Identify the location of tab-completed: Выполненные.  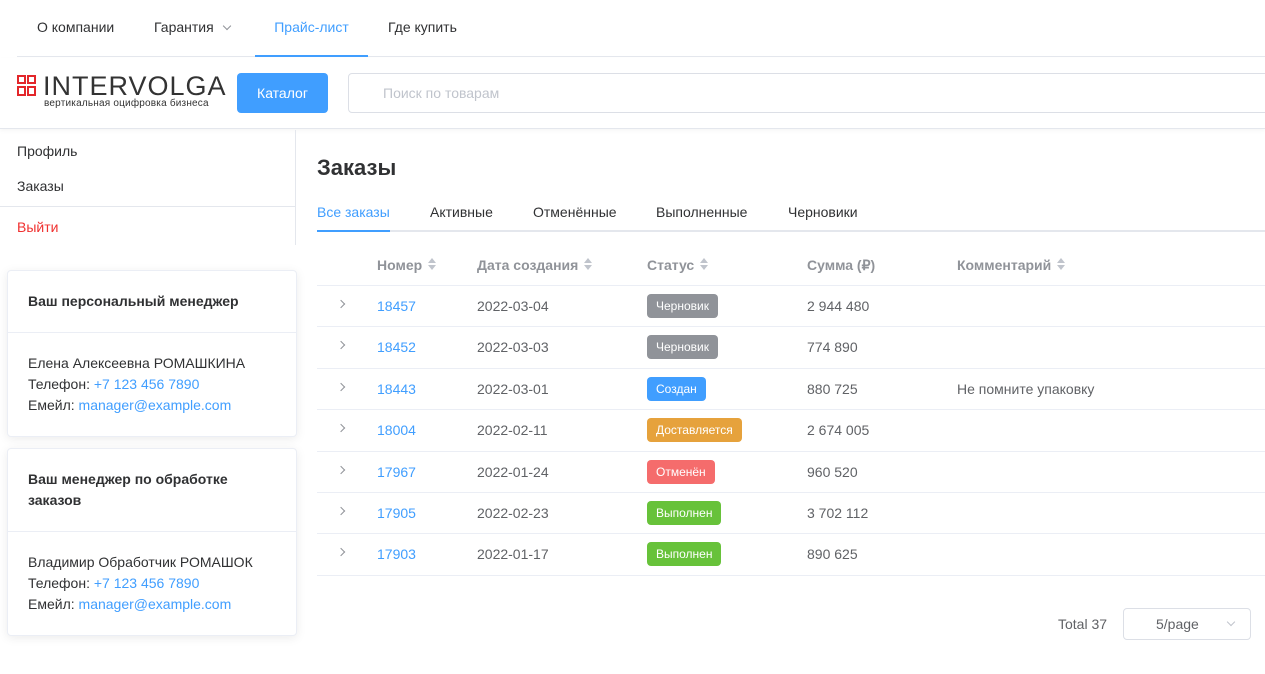
(701, 214).